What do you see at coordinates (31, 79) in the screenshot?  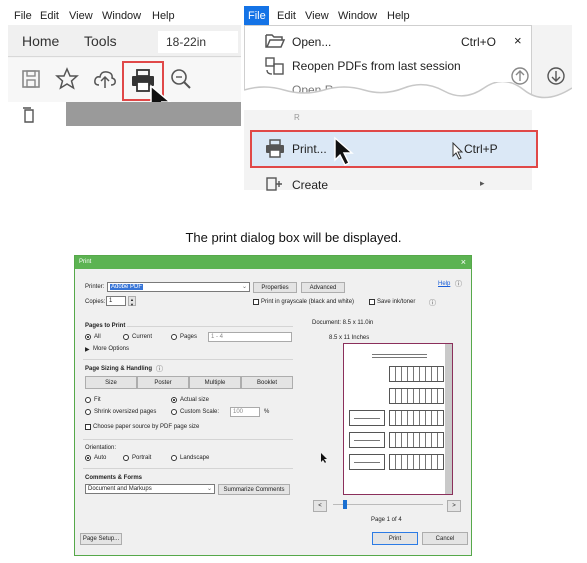 I see `save-icon` at bounding box center [31, 79].